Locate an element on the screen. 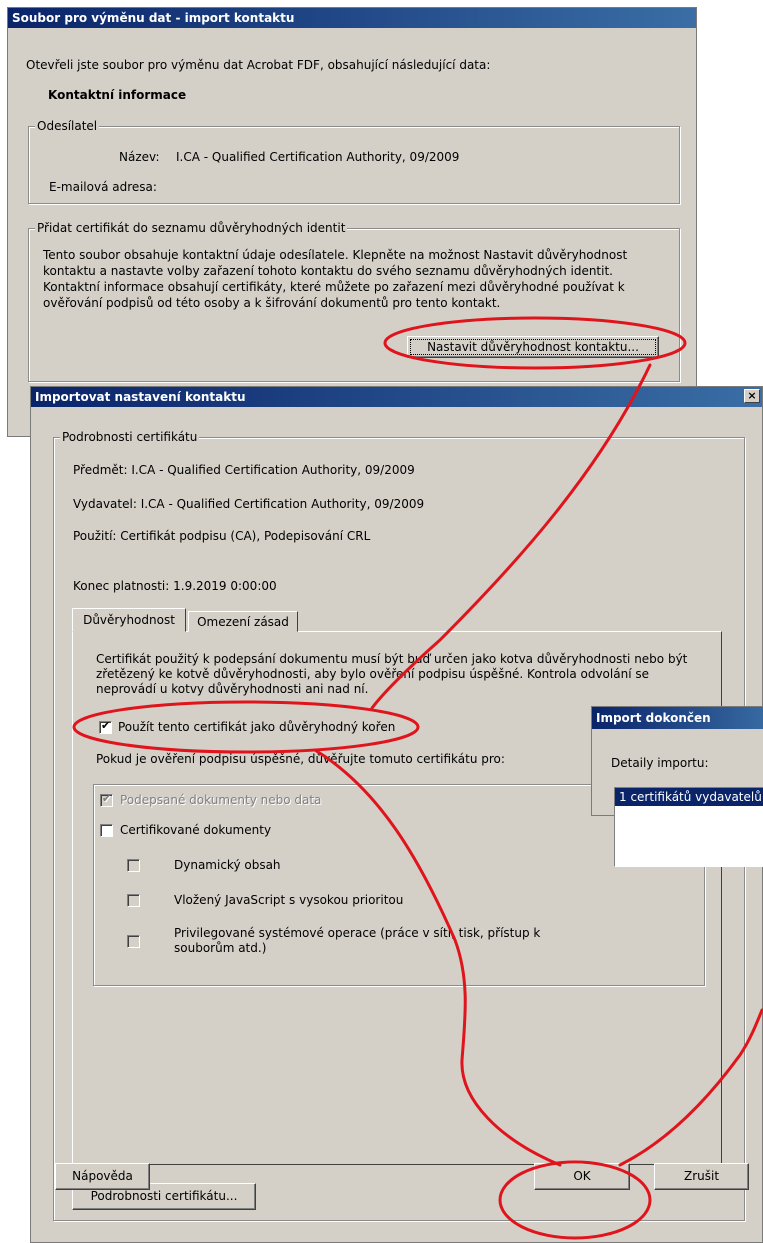 This screenshot has width=763, height=1243. signed-docs-label: Podepsané dokumenty nebo data is located at coordinates (221, 800).